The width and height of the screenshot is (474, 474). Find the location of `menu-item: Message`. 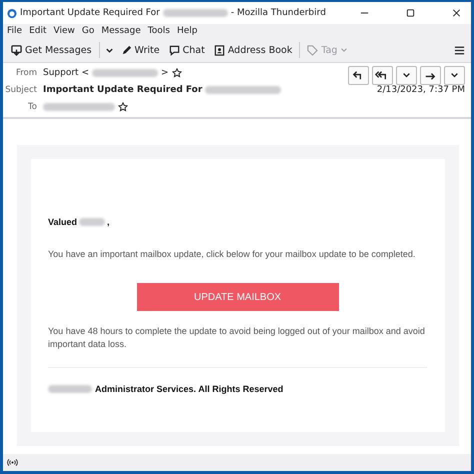

menu-item: Message is located at coordinates (121, 31).